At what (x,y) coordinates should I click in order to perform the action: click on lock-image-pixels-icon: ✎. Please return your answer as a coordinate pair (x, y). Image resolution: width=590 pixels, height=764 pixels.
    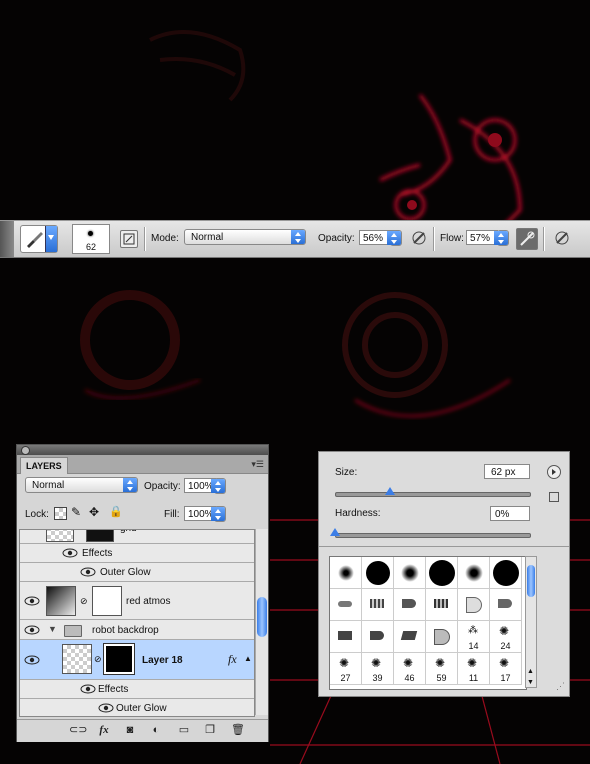
    Looking at the image, I should click on (76, 512).